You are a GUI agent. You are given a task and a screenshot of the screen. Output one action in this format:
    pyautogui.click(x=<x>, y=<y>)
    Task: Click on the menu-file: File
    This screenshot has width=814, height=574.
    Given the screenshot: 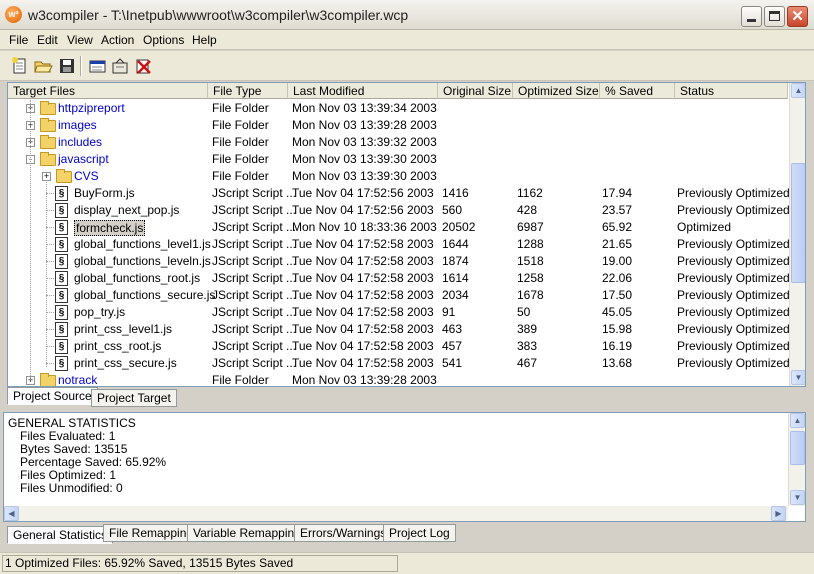 What is the action you would take?
    pyautogui.click(x=18, y=40)
    